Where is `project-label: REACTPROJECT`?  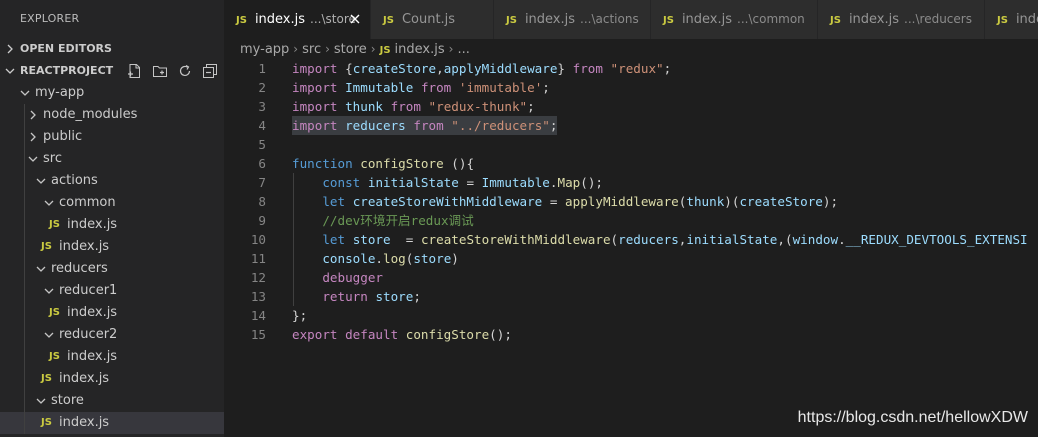
project-label: REACTPROJECT is located at coordinates (67, 70).